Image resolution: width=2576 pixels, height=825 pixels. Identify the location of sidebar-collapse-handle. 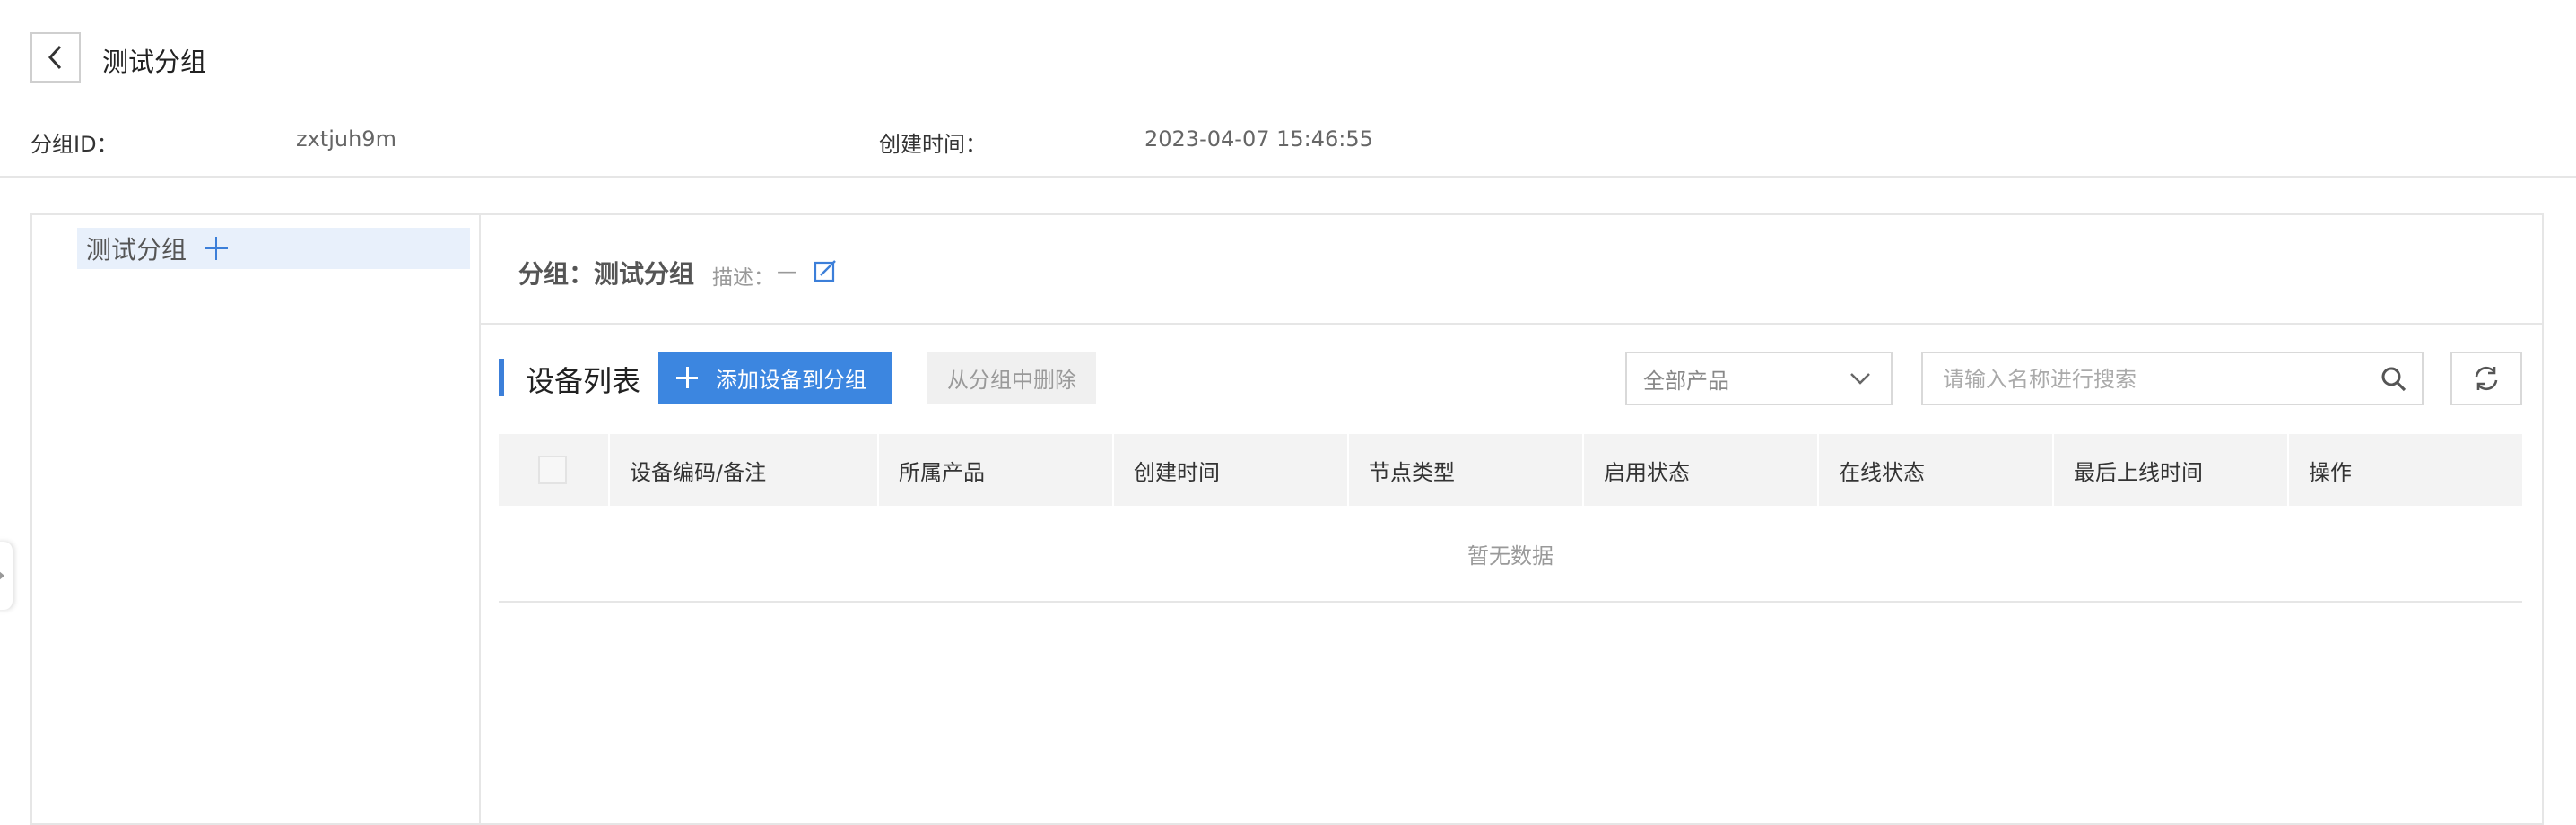
(6, 576).